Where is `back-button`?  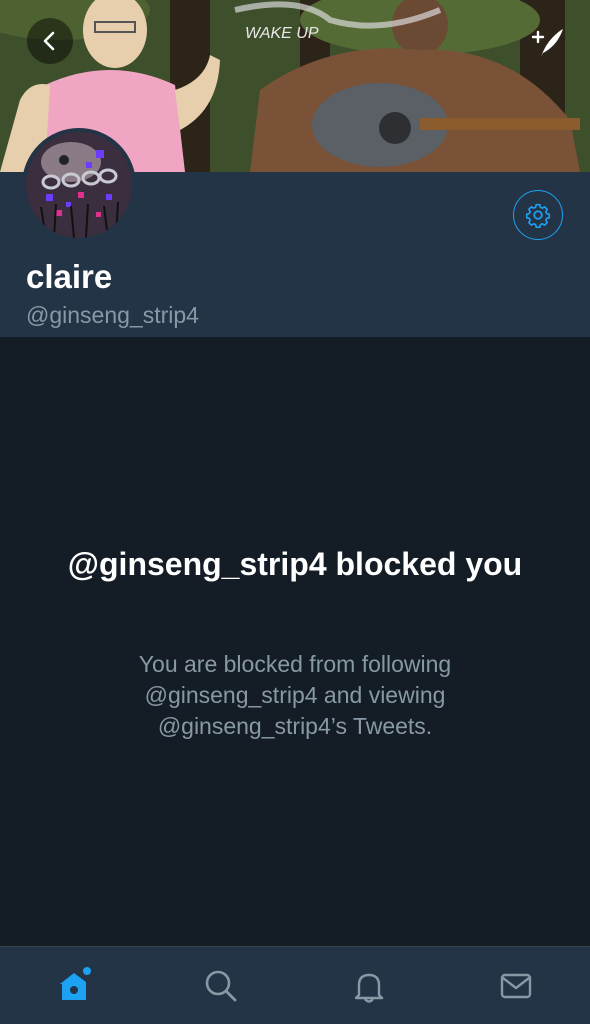 back-button is located at coordinates (50, 41).